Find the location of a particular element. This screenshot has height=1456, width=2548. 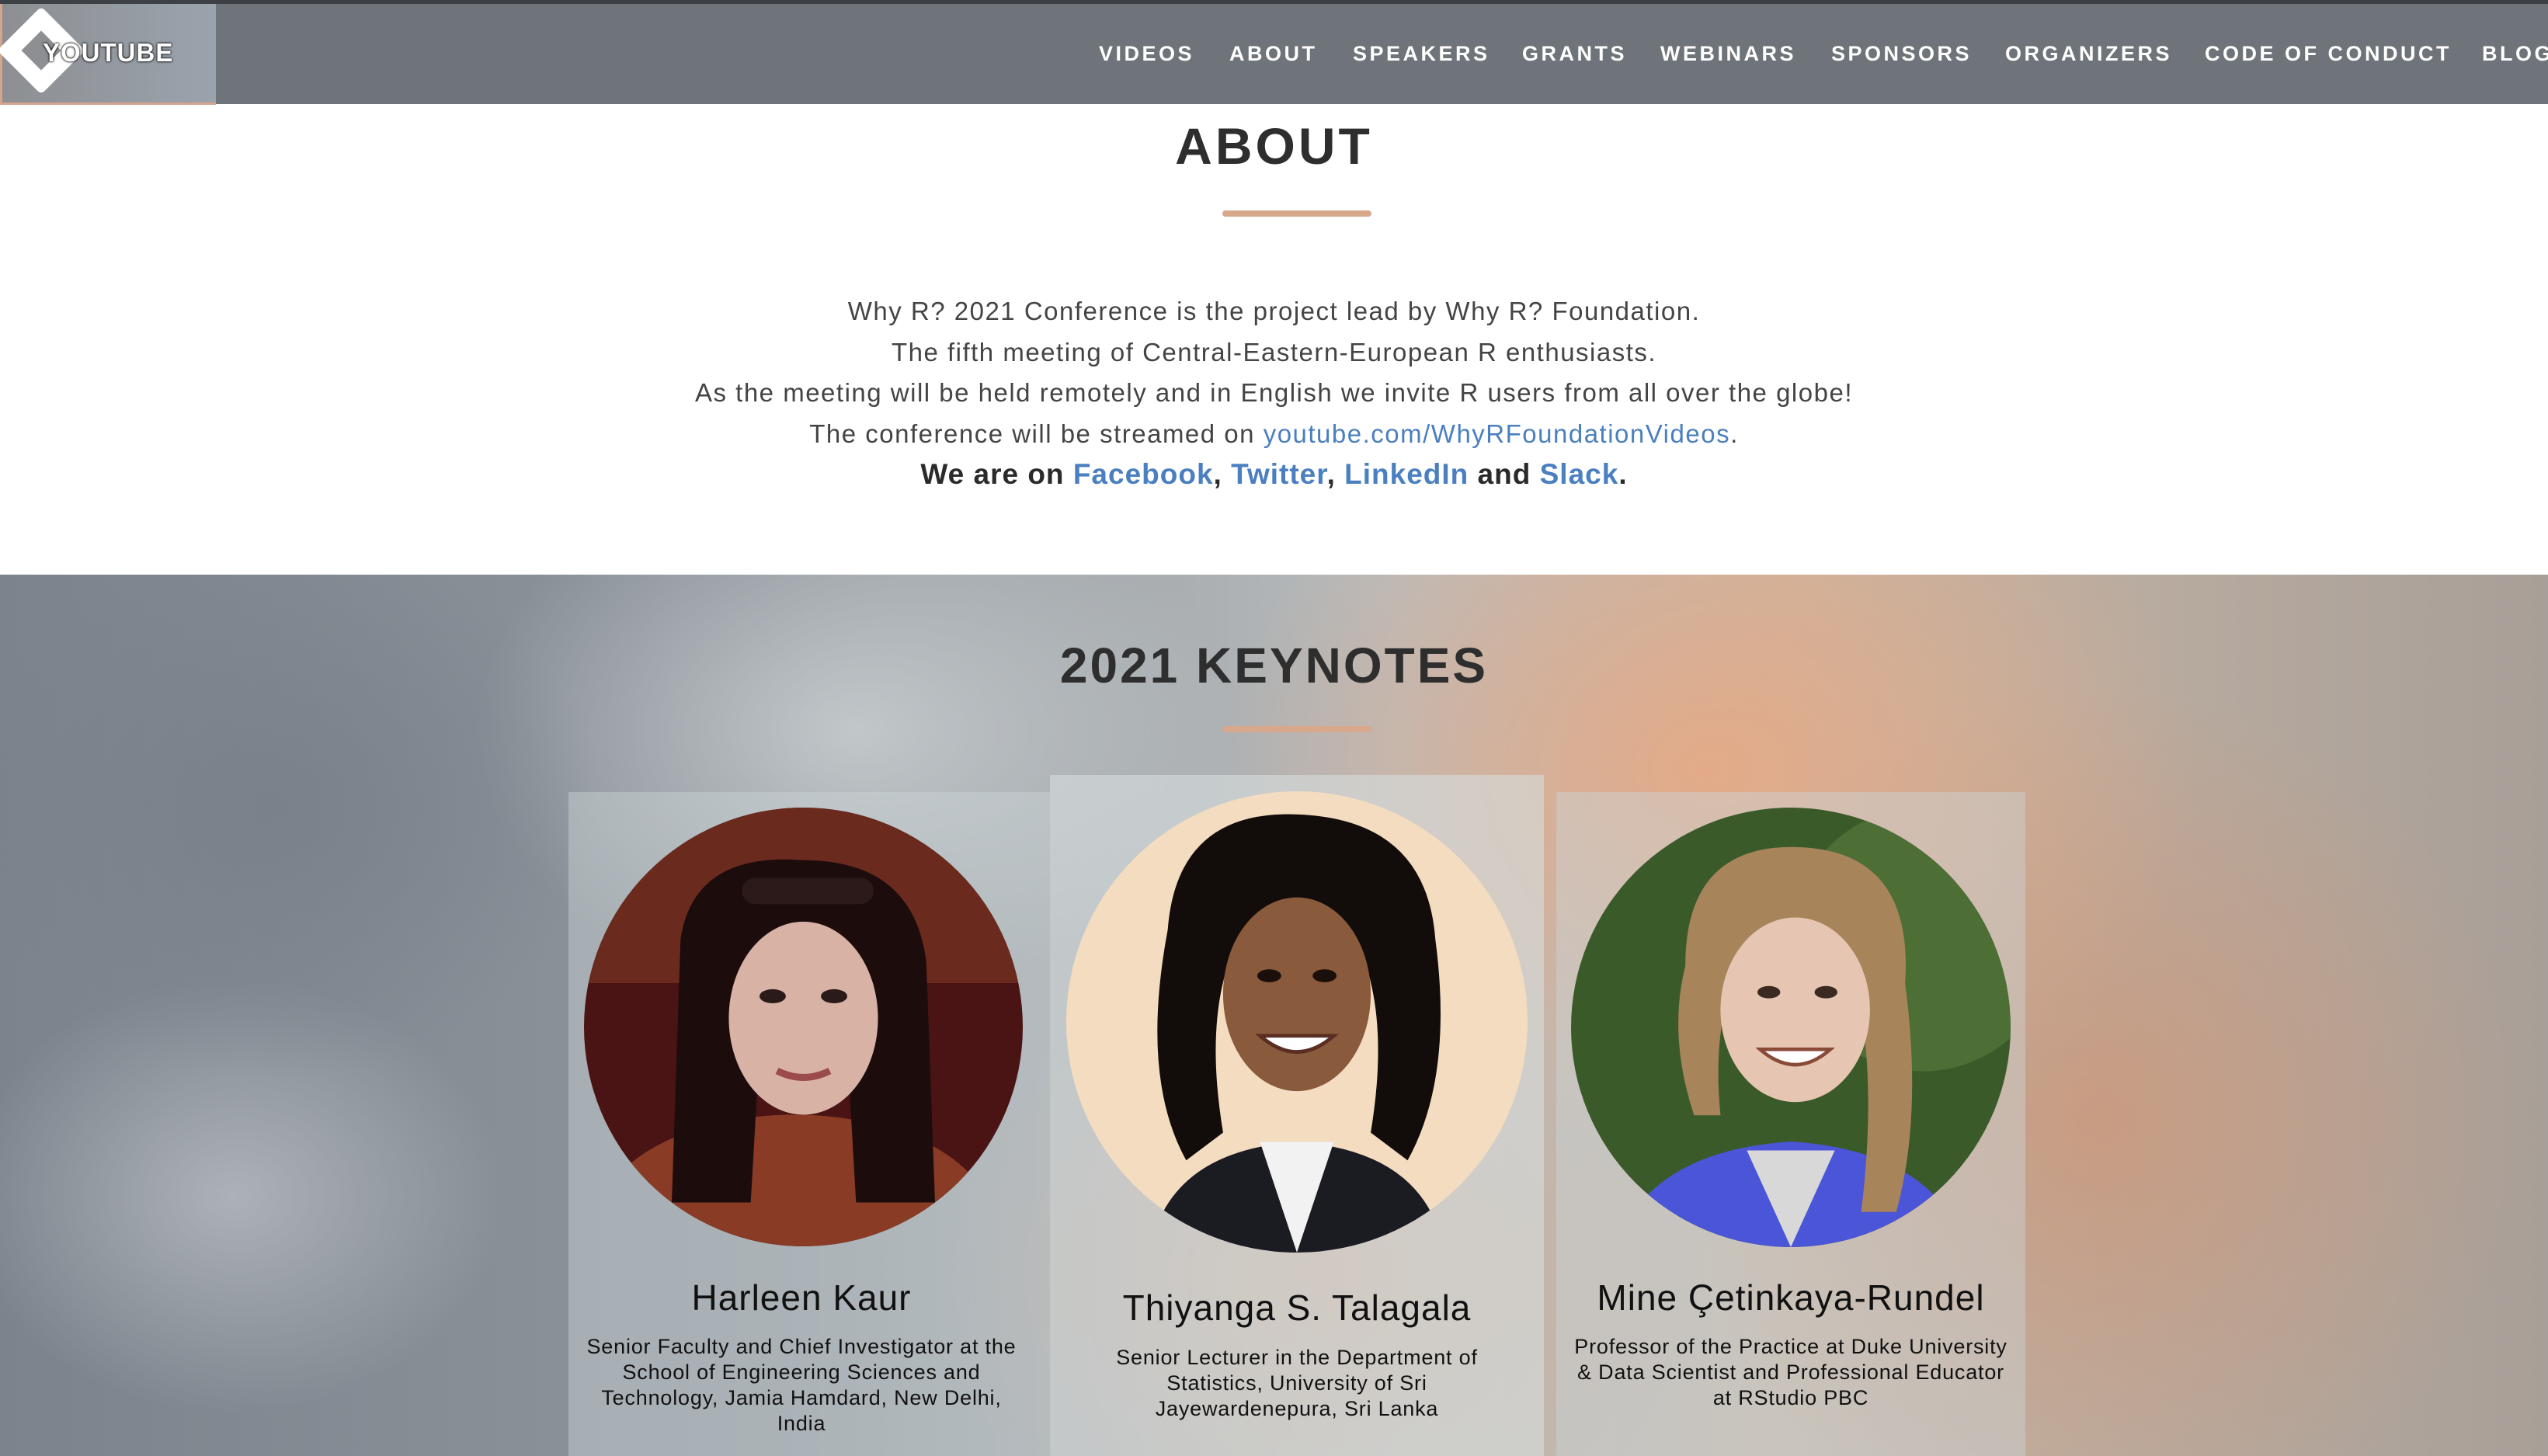

nav-item-about: ABOUT is located at coordinates (1274, 54).